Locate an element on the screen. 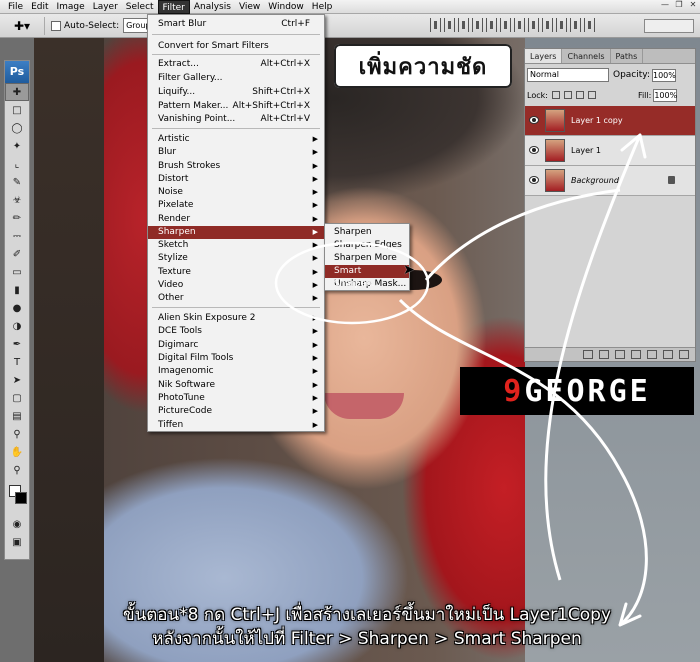 This screenshot has width=700, height=662. color-swatches is located at coordinates (17, 497).